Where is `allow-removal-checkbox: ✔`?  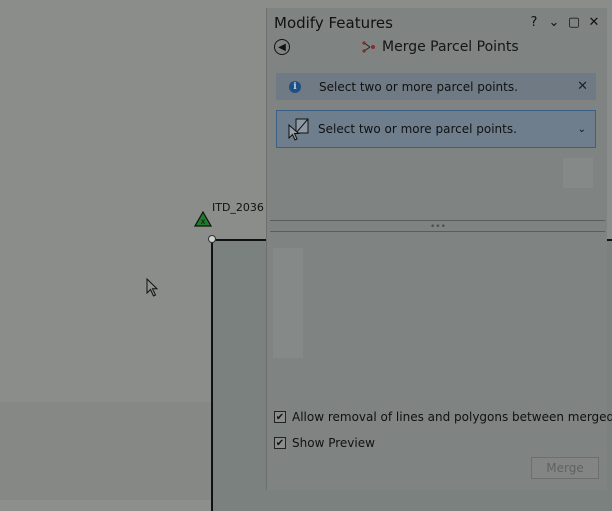 allow-removal-checkbox: ✔ is located at coordinates (280, 417).